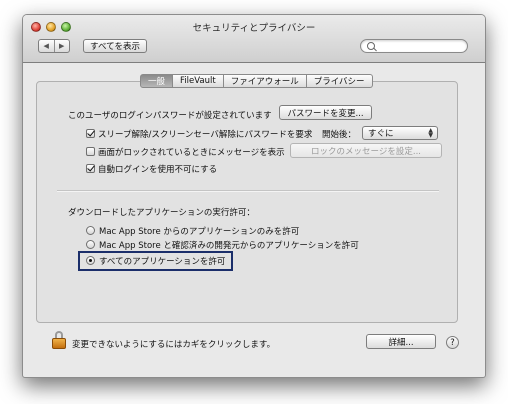 Image resolution: width=508 pixels, height=404 pixels. Describe the element at coordinates (430, 133) in the screenshot. I see `select-arrows-icon: ▲ ▼` at that location.